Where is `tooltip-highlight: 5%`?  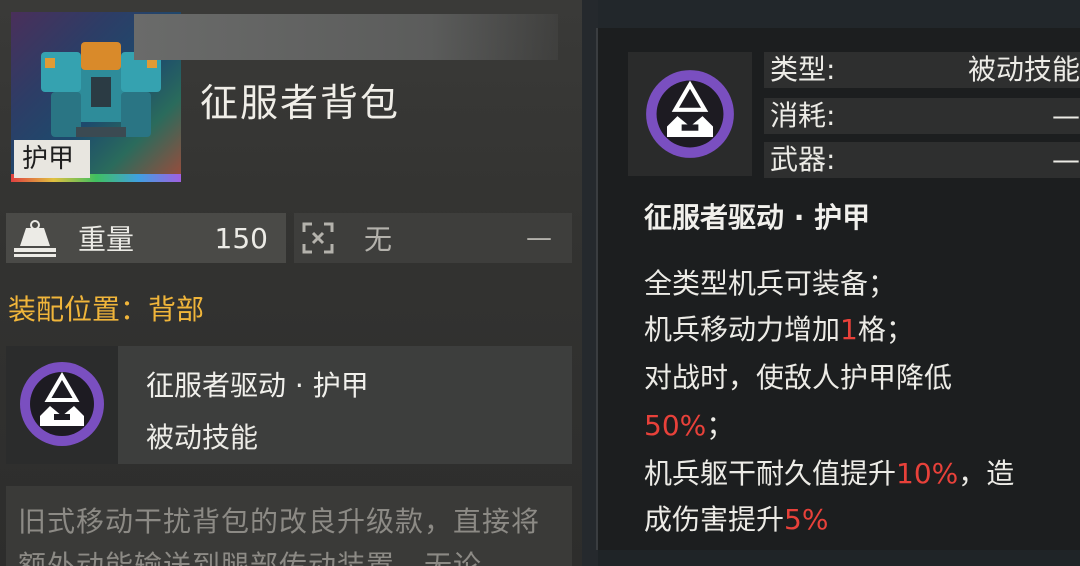
tooltip-highlight: 5% is located at coordinates (806, 519).